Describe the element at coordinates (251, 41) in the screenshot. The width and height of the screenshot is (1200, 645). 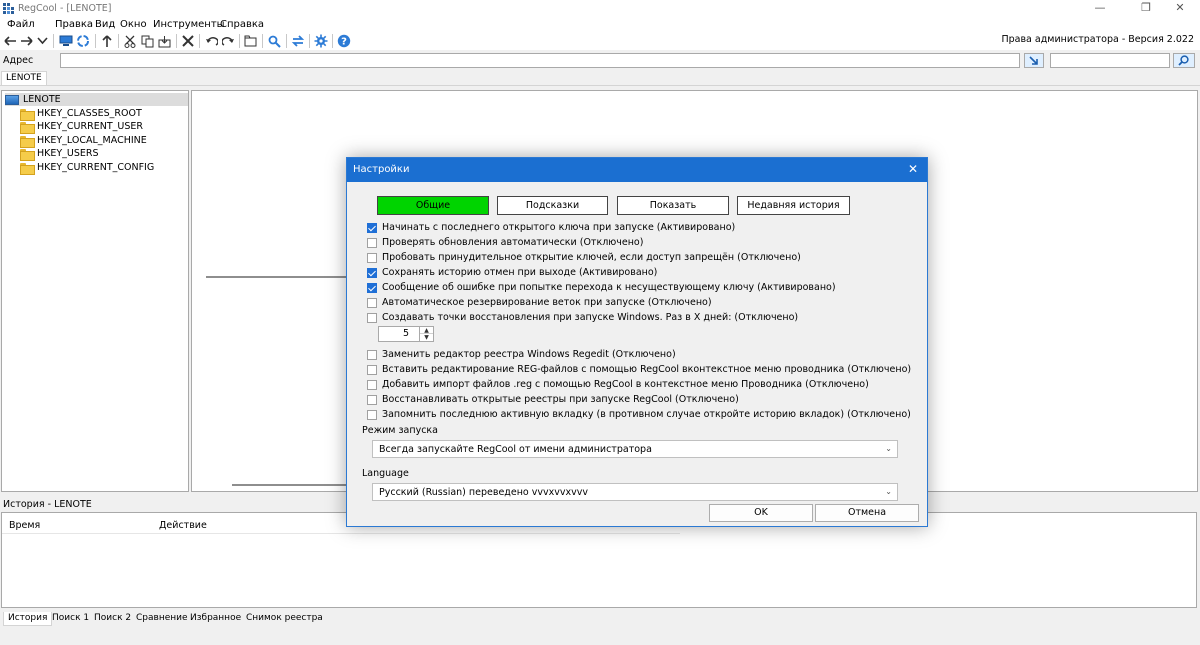
I see `new-key-icon` at that location.